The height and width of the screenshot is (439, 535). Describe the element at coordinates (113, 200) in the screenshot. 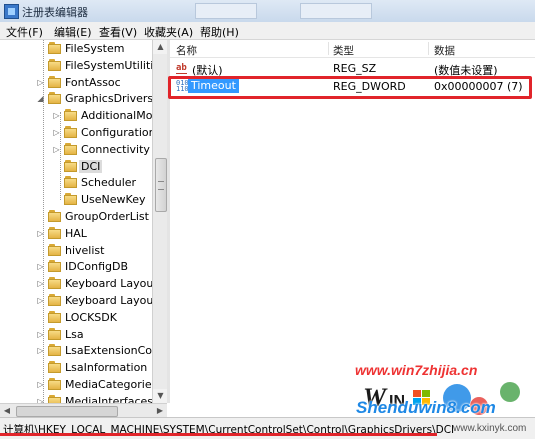

I see `tree-item-label: UseNewKey` at that location.